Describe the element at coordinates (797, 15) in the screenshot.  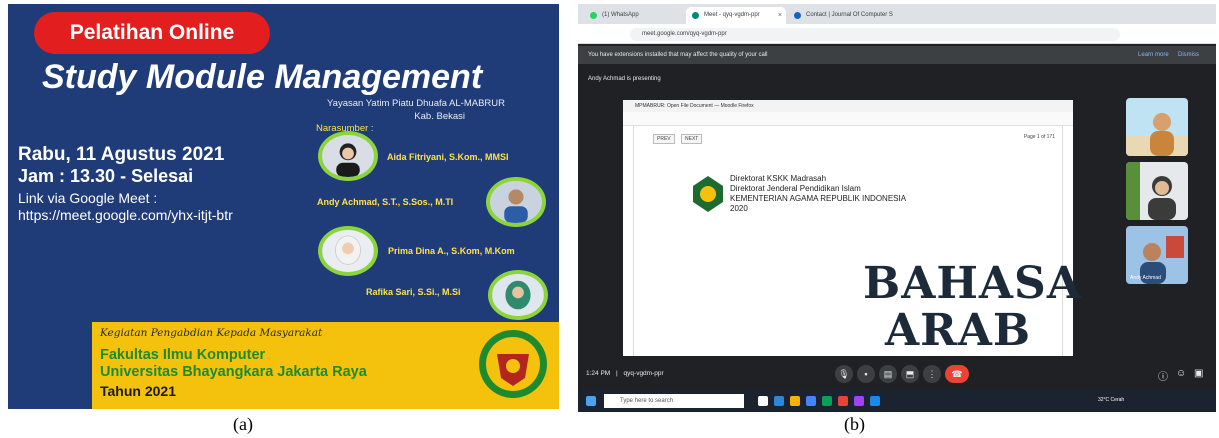
I see `journal-icon` at that location.